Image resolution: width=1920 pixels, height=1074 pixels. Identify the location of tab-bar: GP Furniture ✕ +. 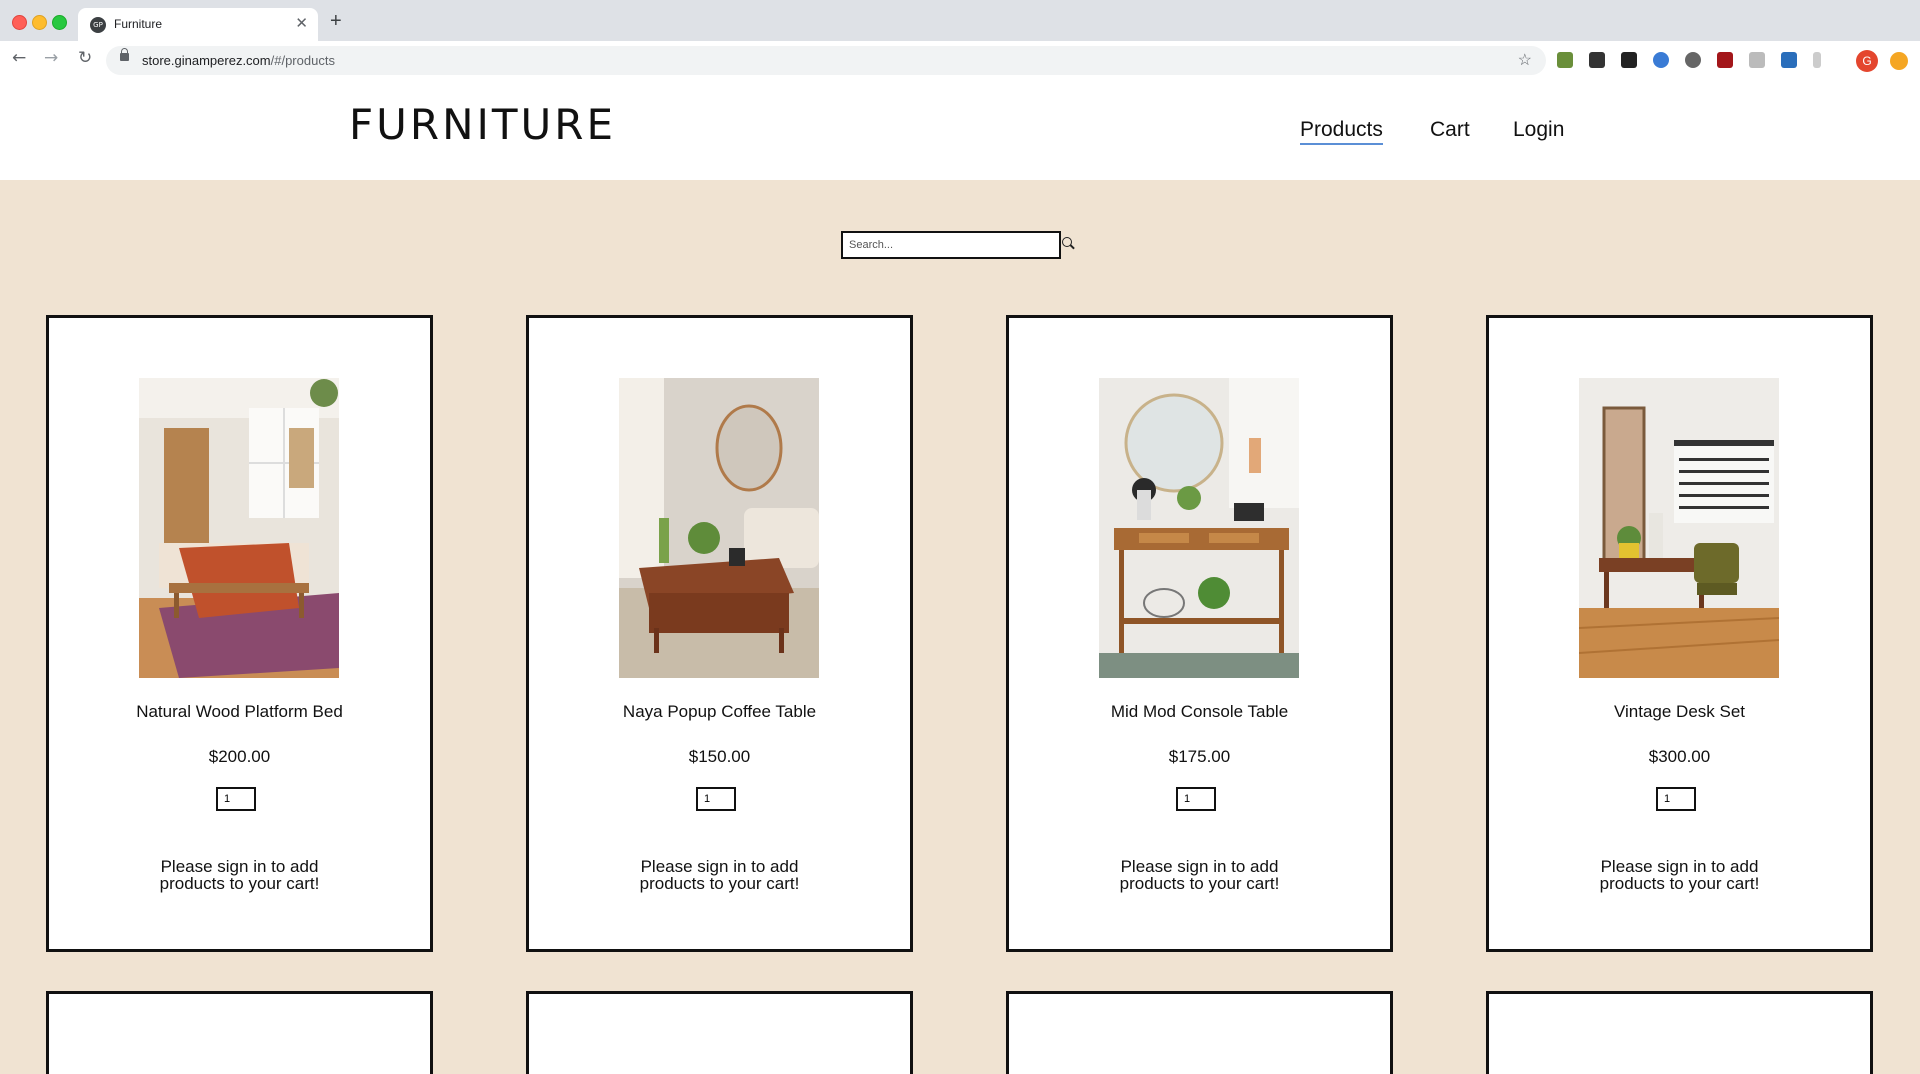
(960, 20).